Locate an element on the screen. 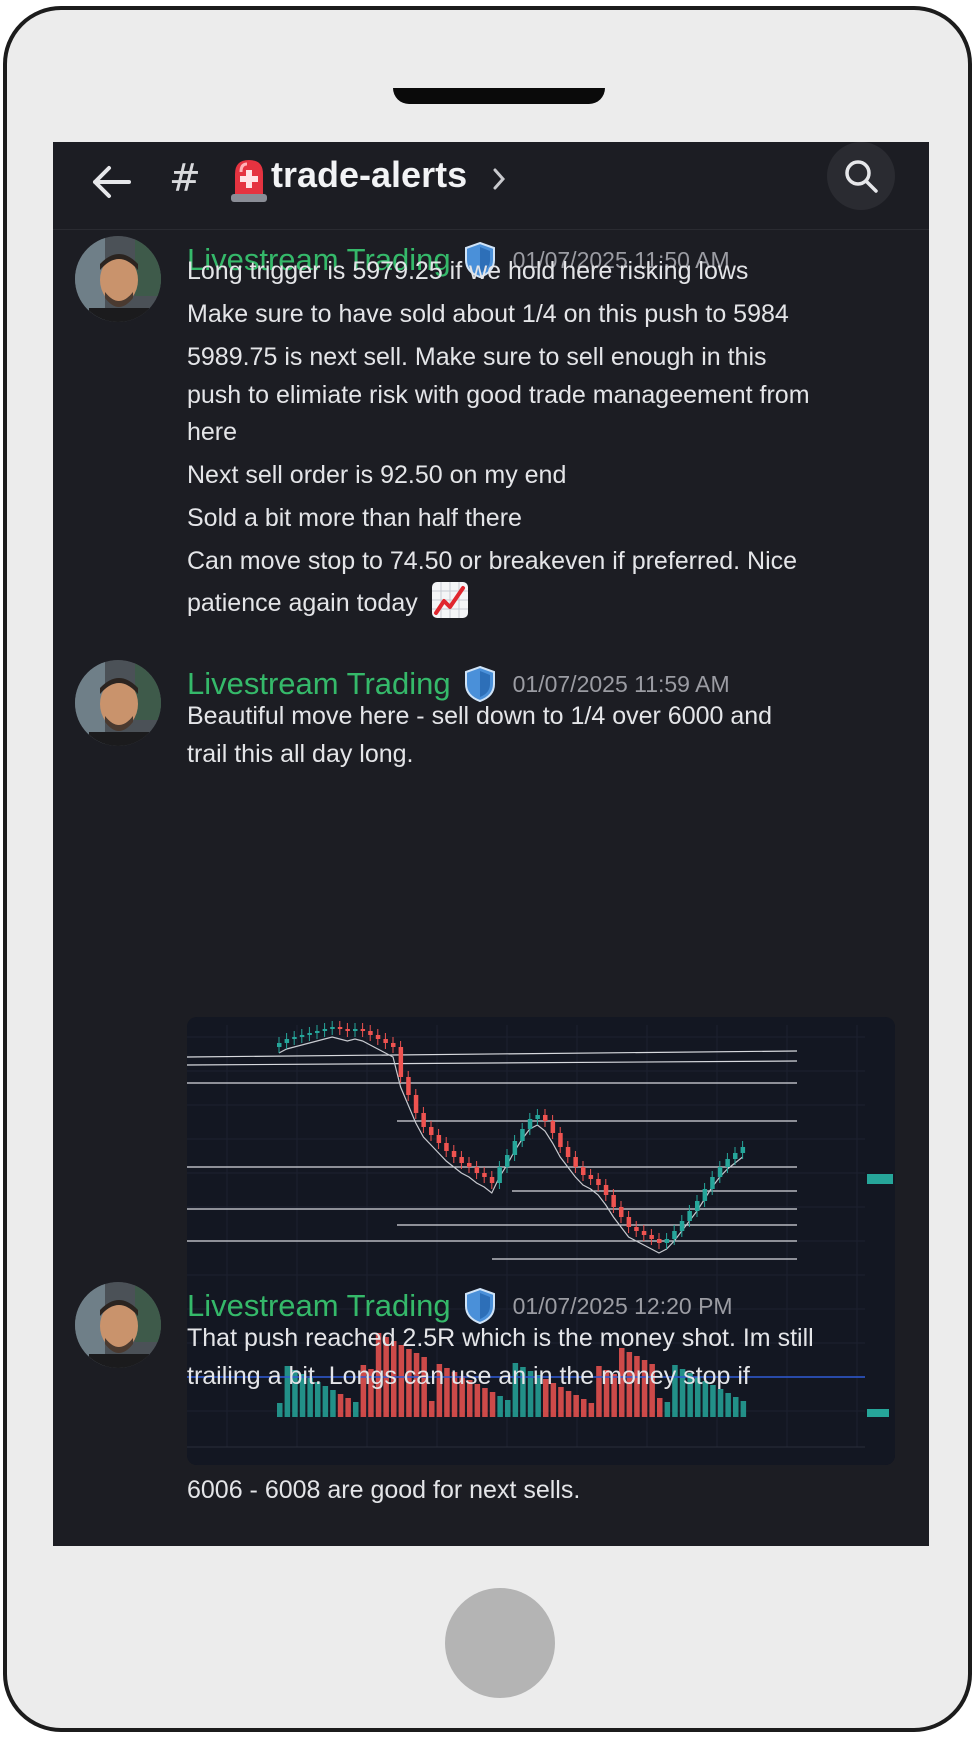  chart-increasing-icon is located at coordinates (449, 600).